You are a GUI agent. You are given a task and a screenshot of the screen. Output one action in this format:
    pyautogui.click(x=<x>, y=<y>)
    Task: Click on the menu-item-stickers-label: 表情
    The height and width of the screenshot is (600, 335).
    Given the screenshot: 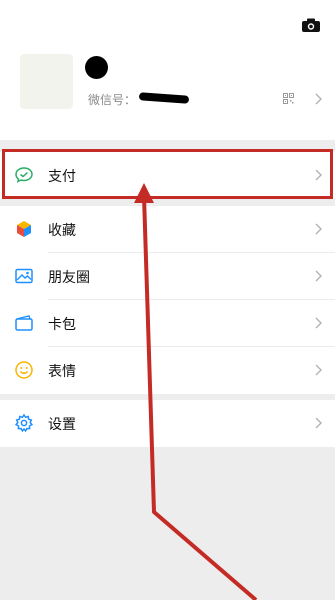 What is the action you would take?
    pyautogui.click(x=62, y=372)
    